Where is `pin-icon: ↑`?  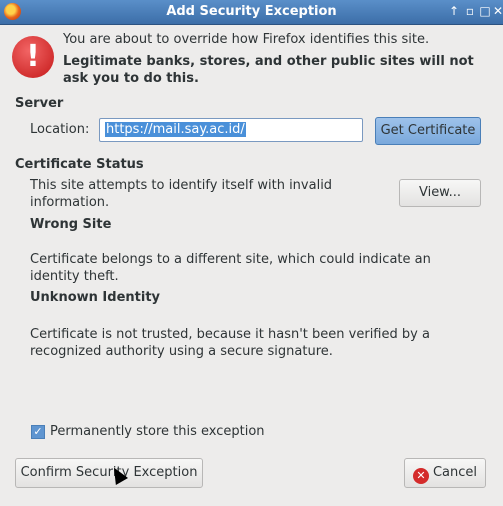 pin-icon: ↑ is located at coordinates (454, 11).